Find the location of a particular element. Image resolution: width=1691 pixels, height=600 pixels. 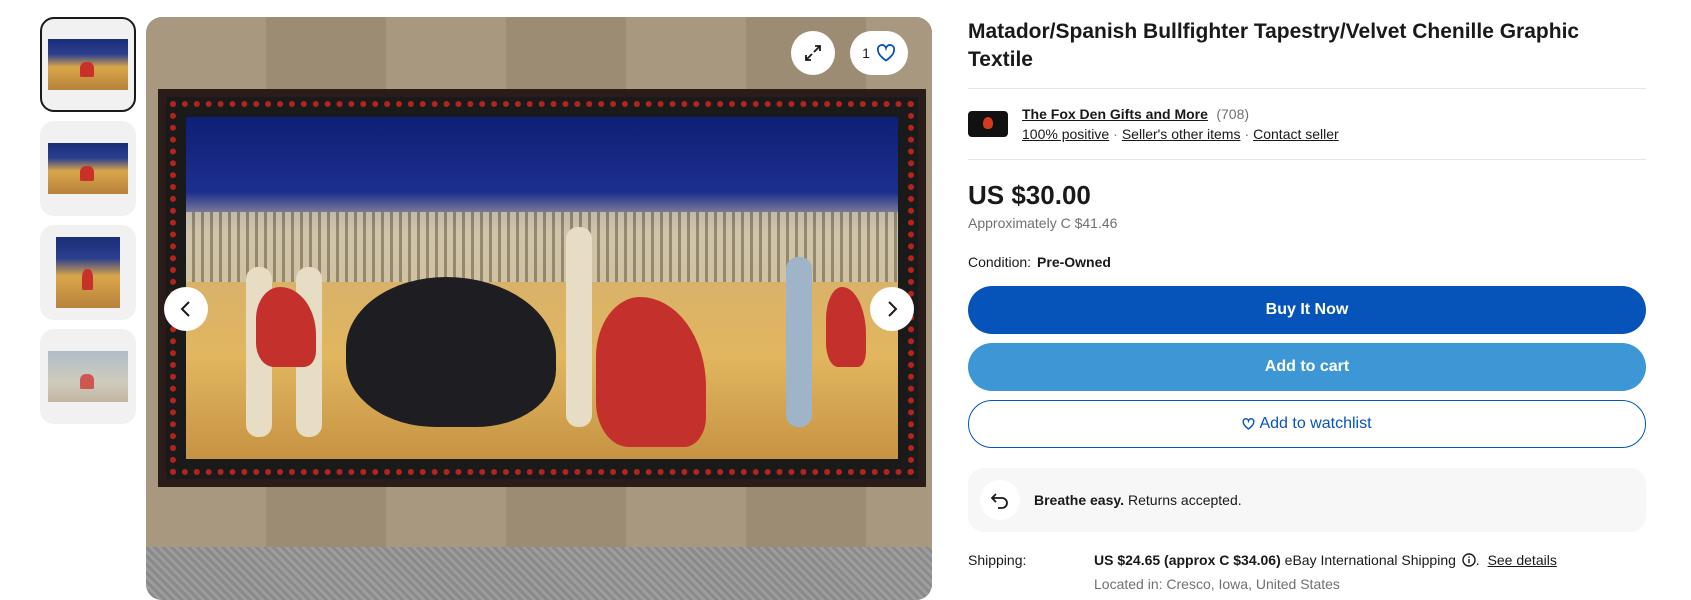

next-image-button is located at coordinates (892, 309).